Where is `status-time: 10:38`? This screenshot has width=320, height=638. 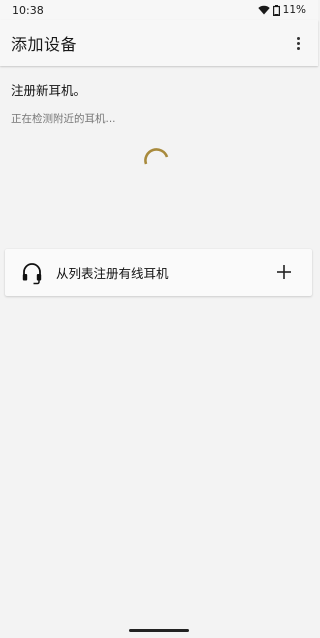 status-time: 10:38 is located at coordinates (28, 10).